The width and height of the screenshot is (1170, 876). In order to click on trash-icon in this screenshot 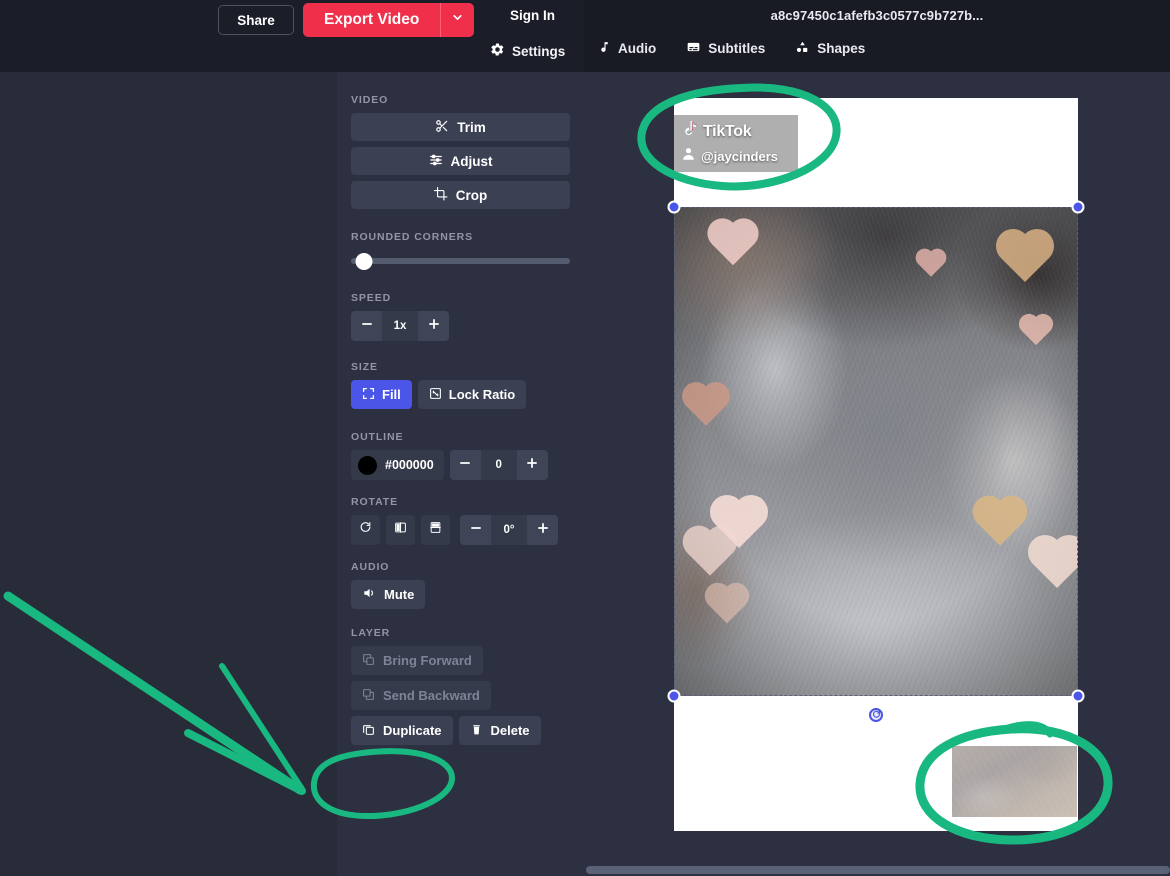, I will do `click(476, 731)`.